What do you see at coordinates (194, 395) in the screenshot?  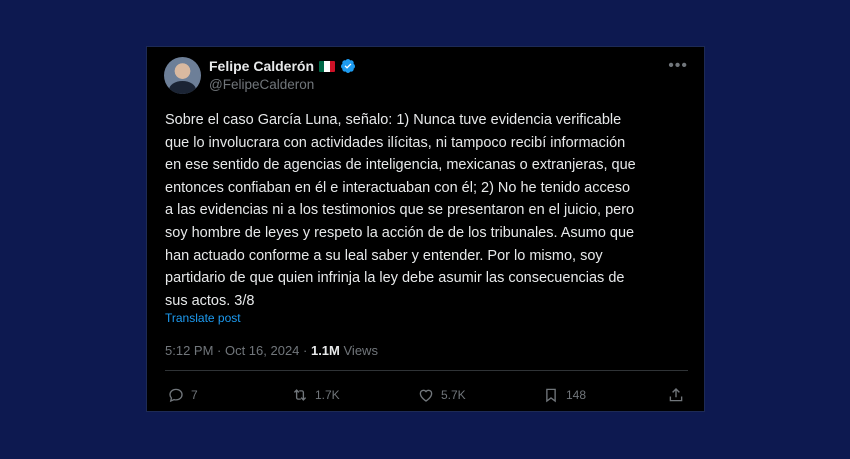 I see `reply-count: 7` at bounding box center [194, 395].